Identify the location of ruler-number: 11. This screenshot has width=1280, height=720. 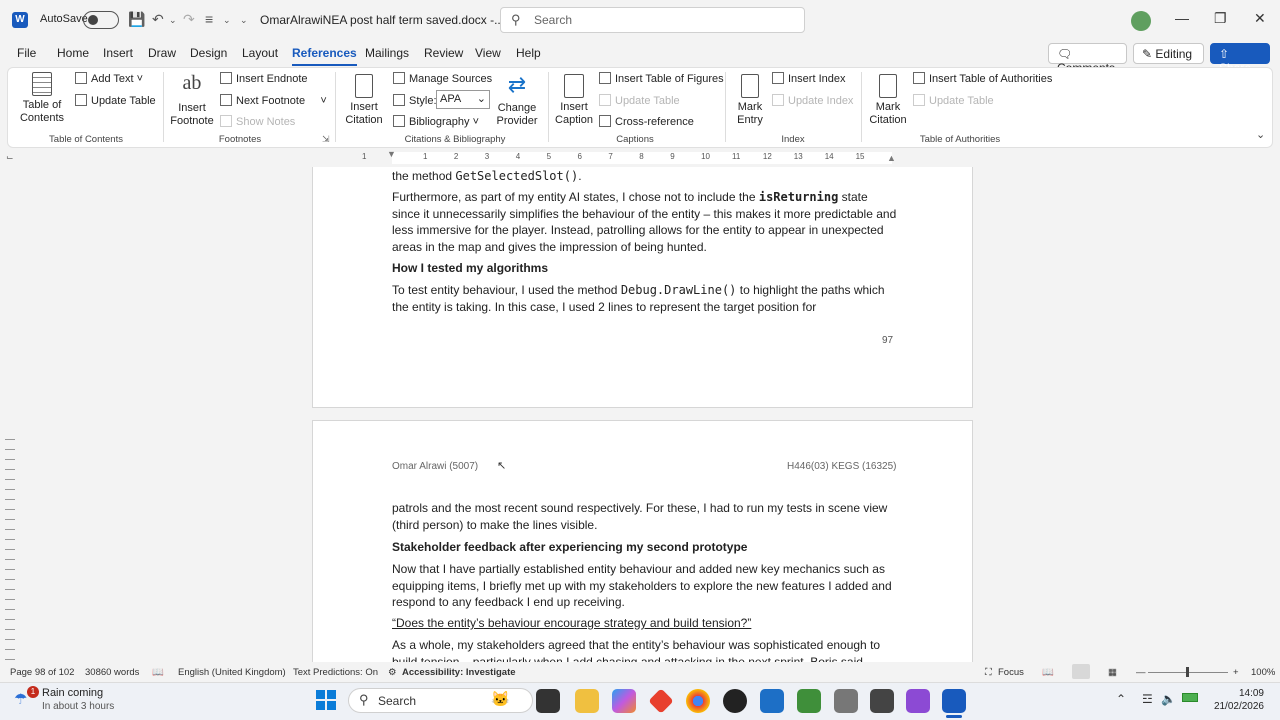
(736, 156).